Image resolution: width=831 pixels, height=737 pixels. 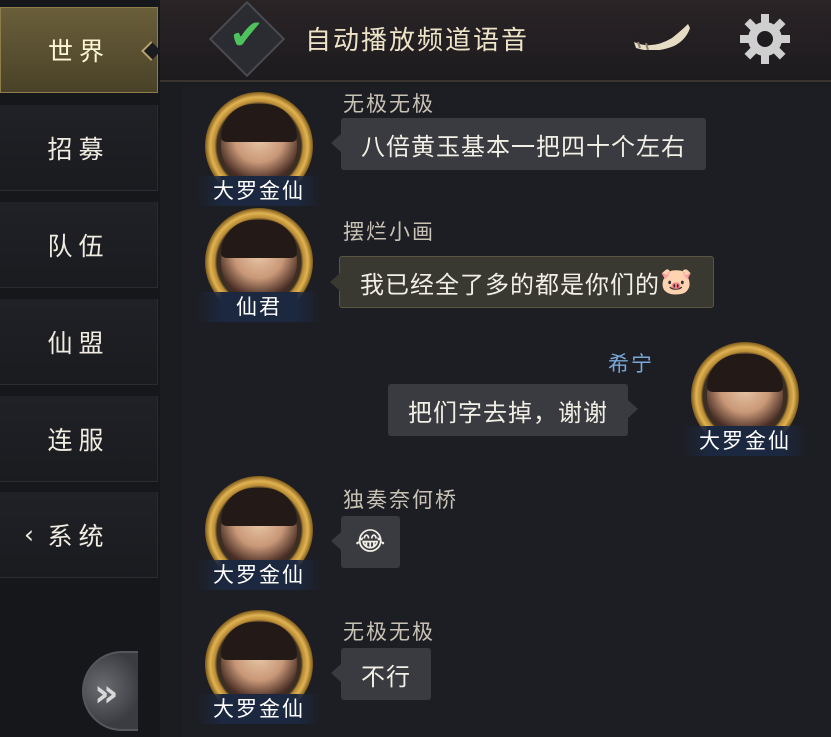 What do you see at coordinates (400, 500) in the screenshot?
I see `sender-name: 独奏奈何桥` at bounding box center [400, 500].